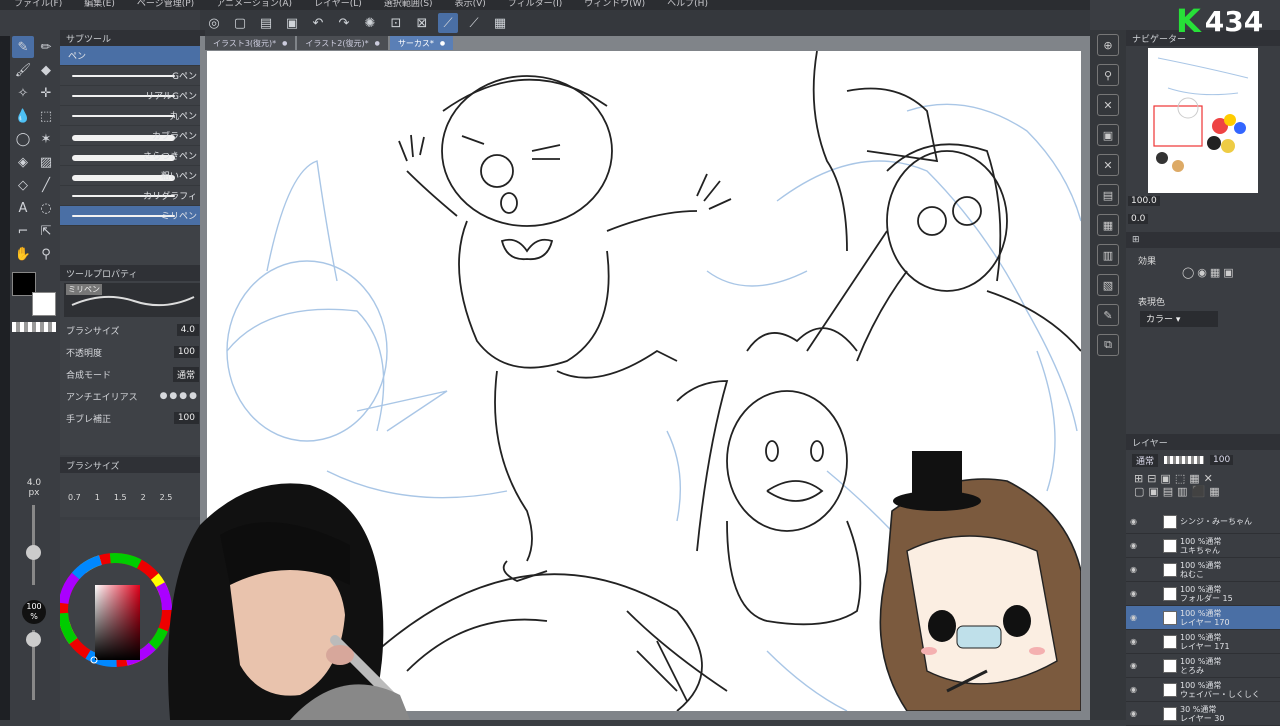 The image size is (1280, 726). Describe the element at coordinates (1108, 165) in the screenshot. I see `close-icon: ✕` at that location.